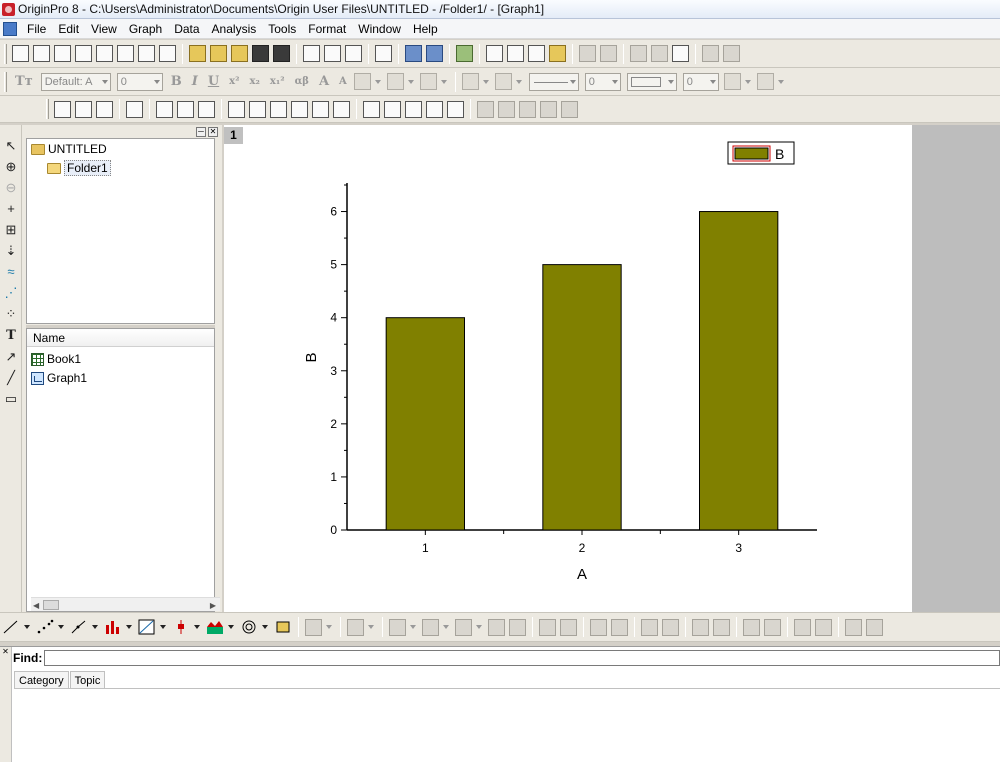 The height and width of the screenshot is (762, 1000). I want to click on grid-lines-icon, so click(371, 109).